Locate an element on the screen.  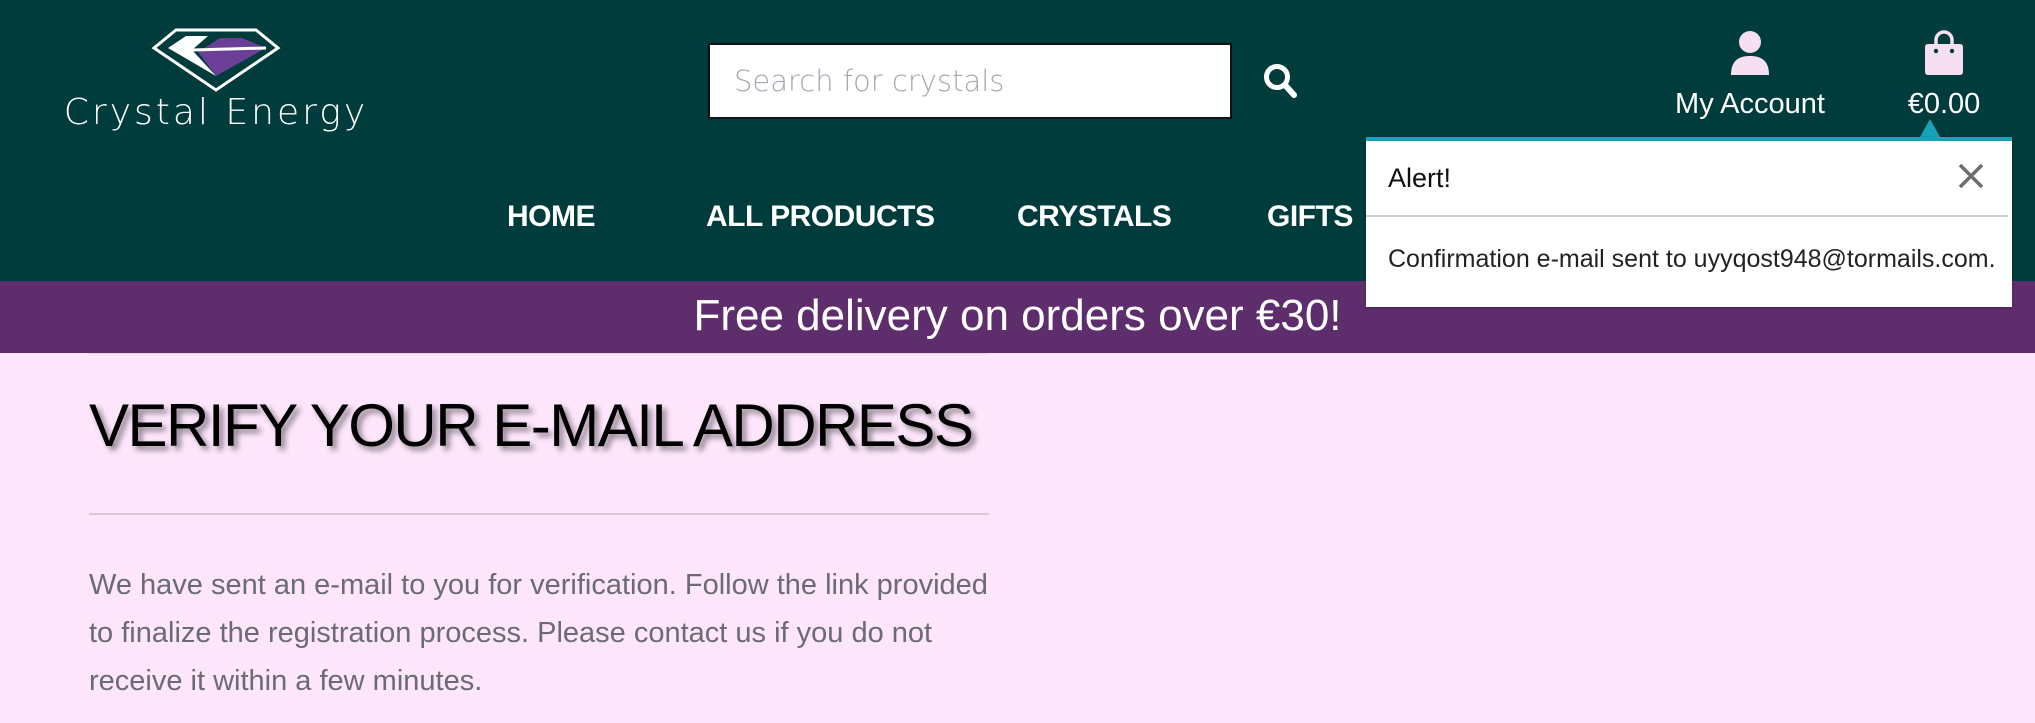
search-button is located at coordinates (1280, 81).